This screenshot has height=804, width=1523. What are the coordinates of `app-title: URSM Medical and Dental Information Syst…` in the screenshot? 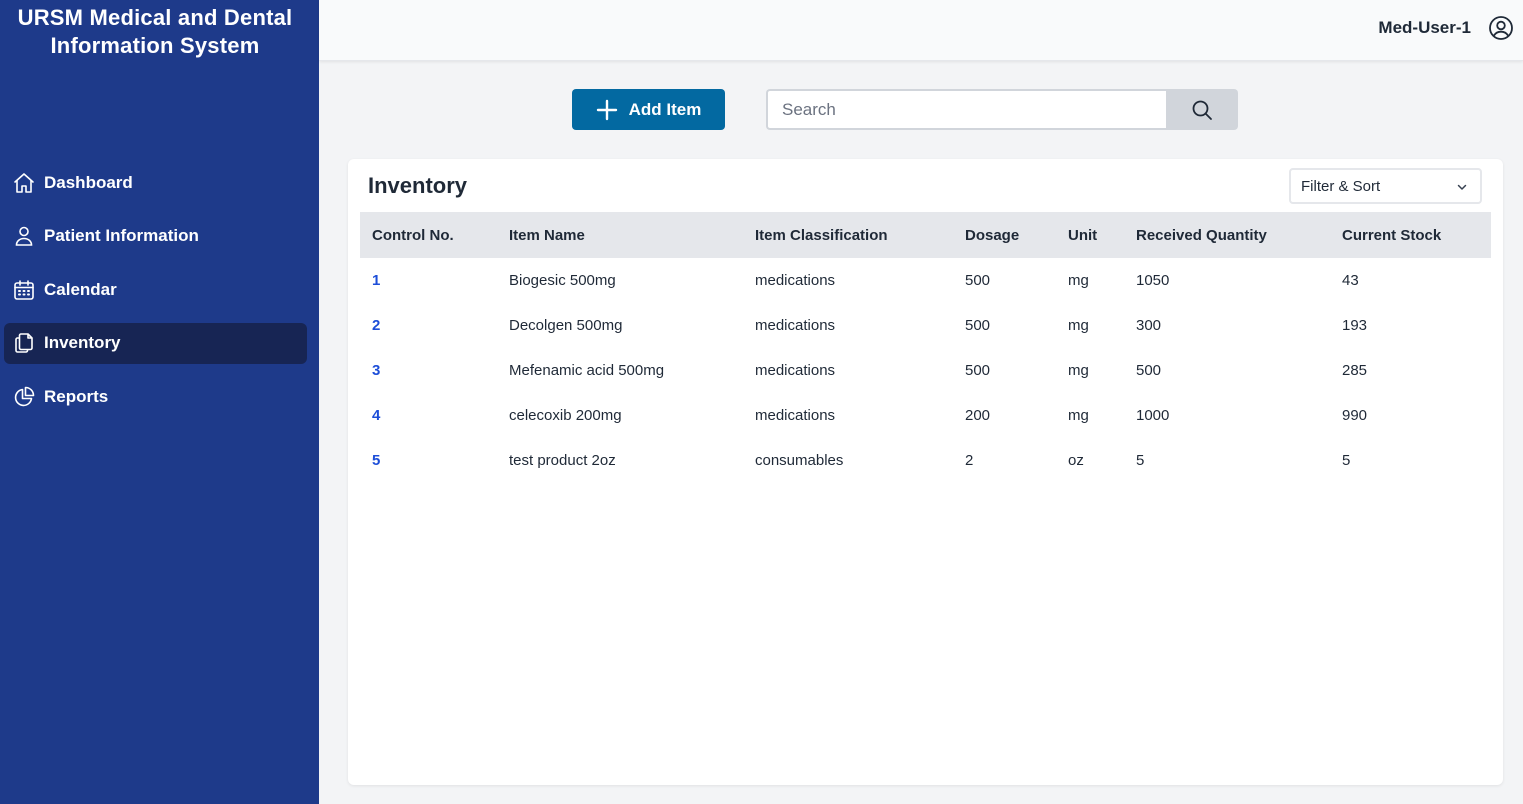 It's located at (155, 32).